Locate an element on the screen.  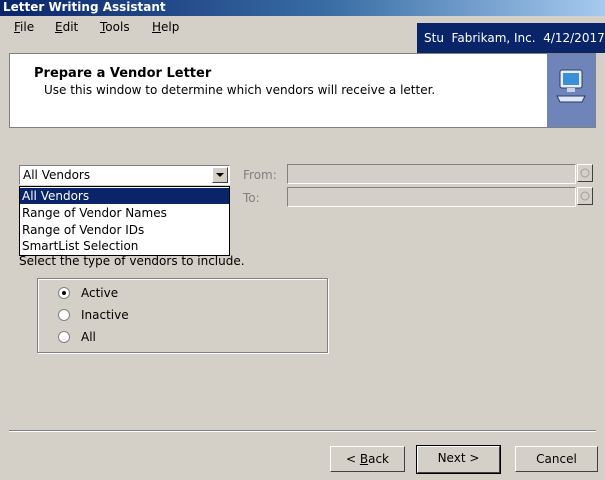
radio-button-inactive is located at coordinates (64, 315).